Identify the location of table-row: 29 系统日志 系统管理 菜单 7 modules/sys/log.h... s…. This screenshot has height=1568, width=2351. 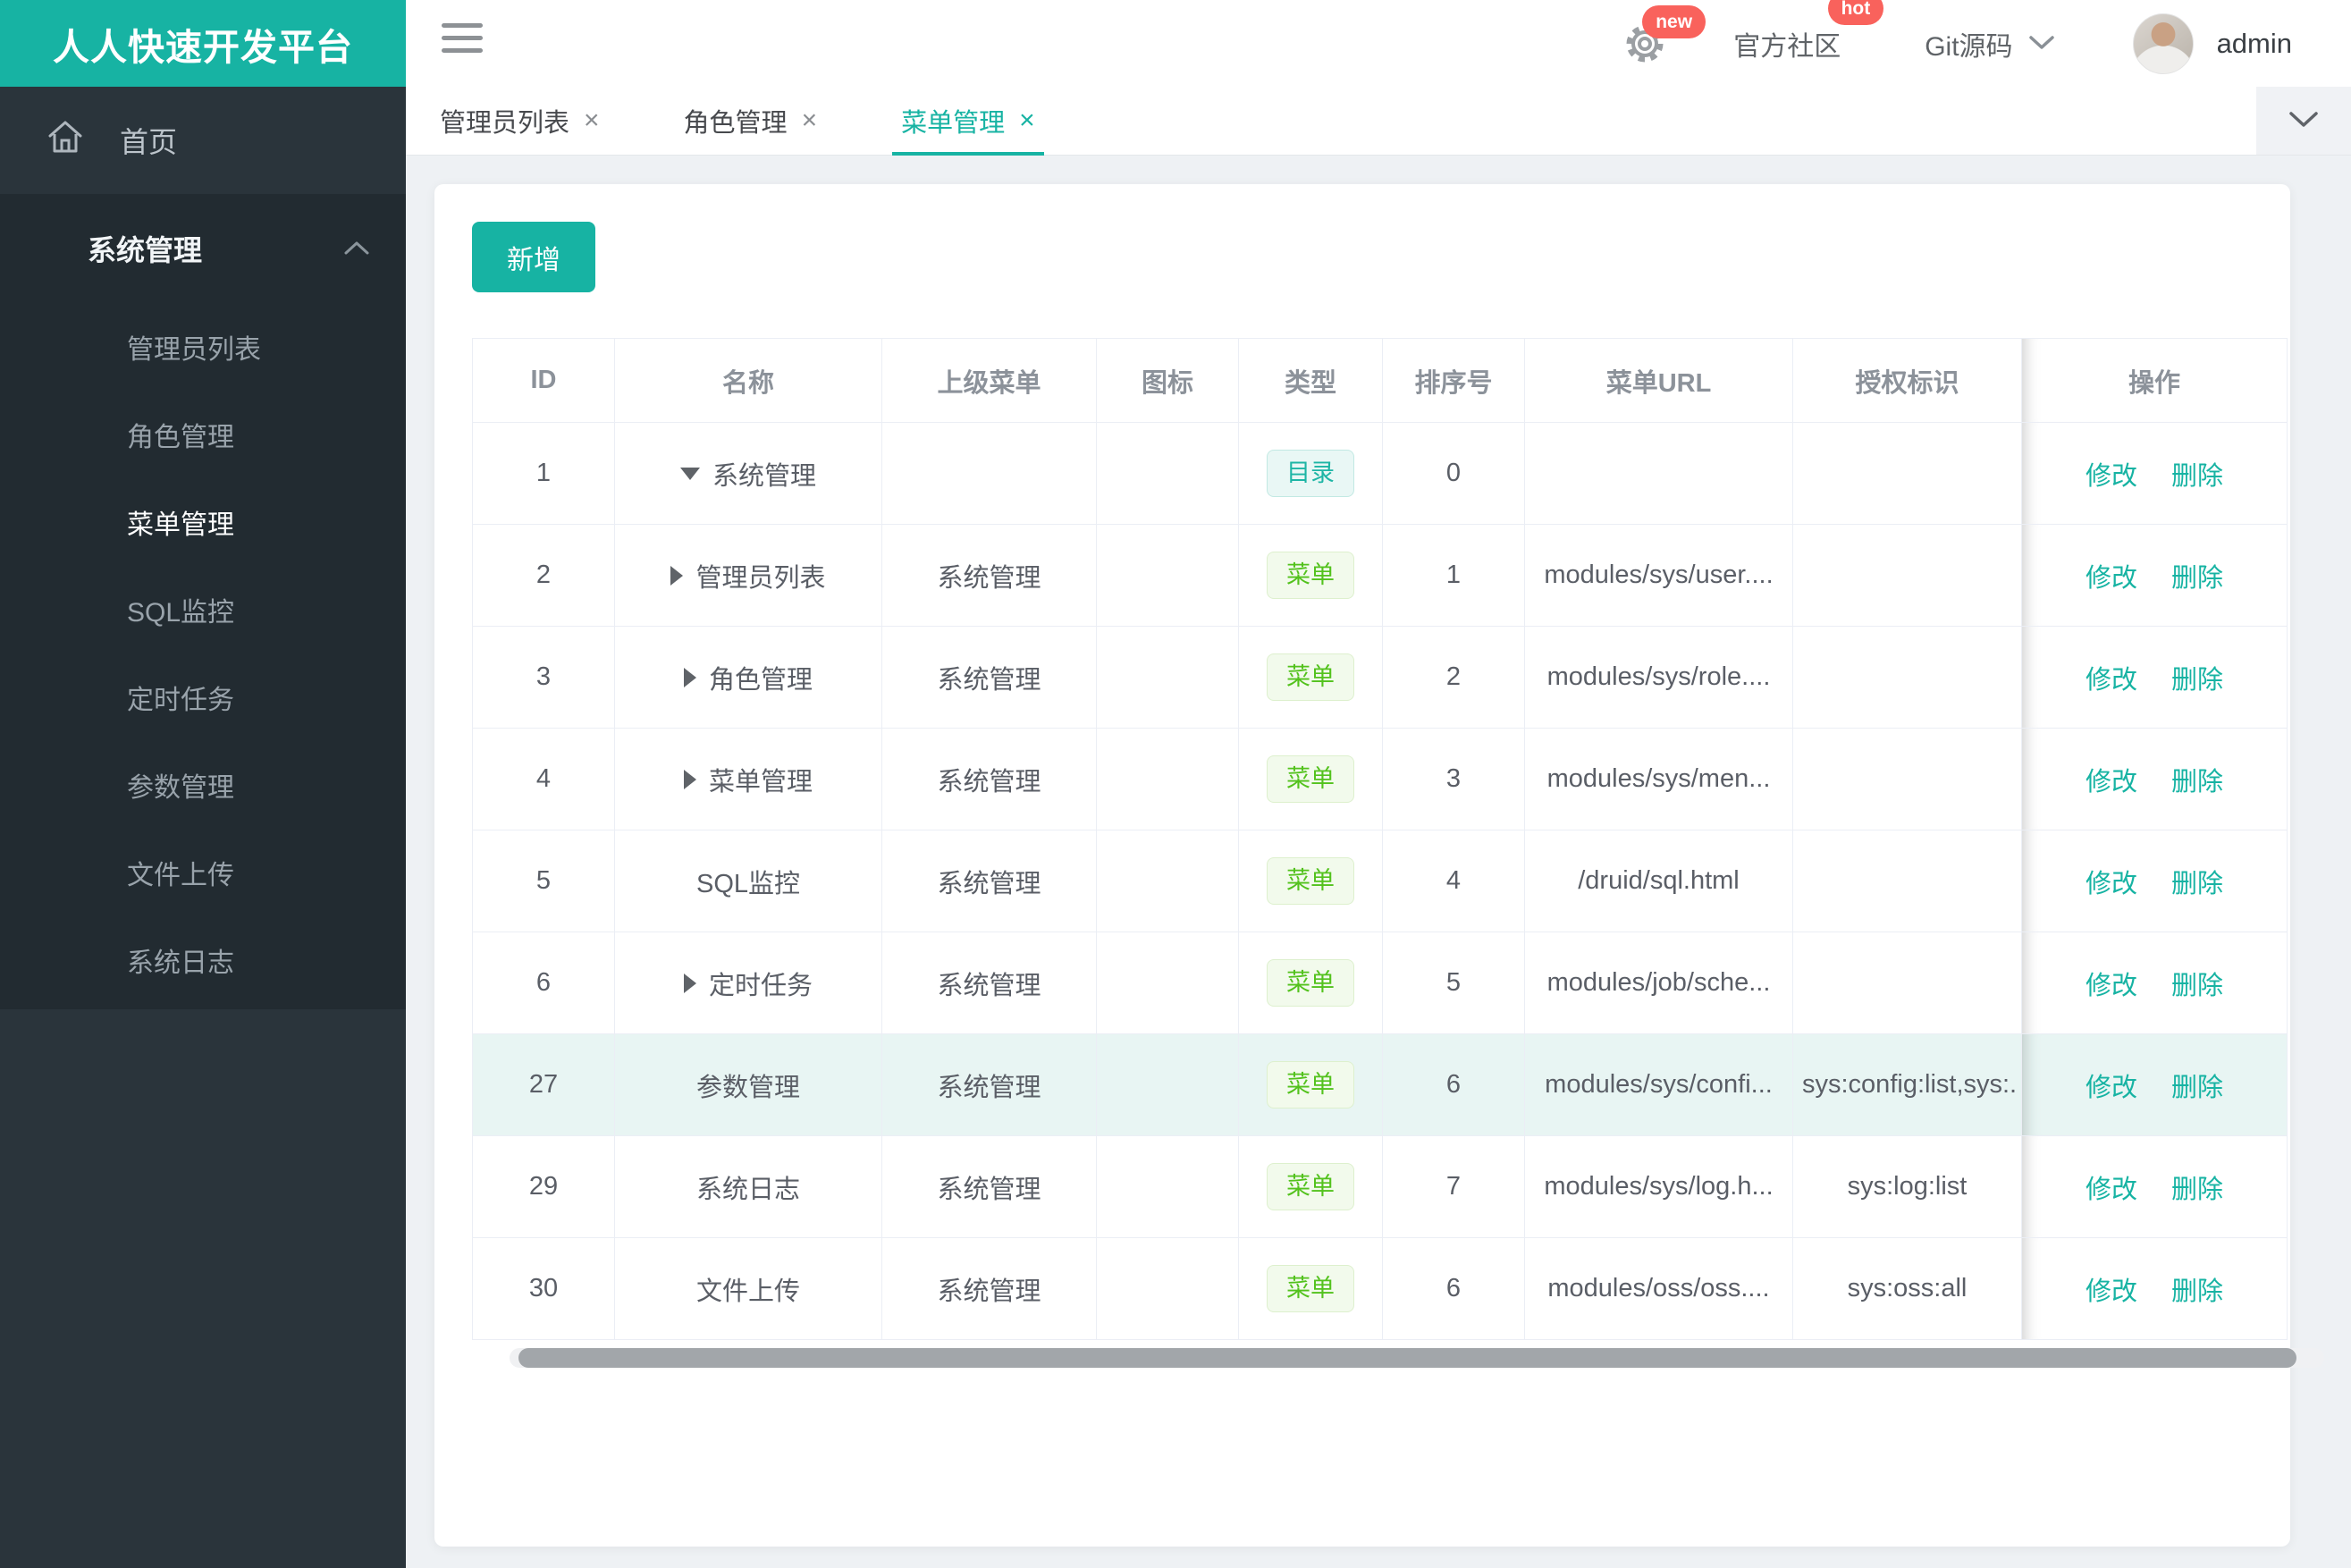
(1380, 1186).